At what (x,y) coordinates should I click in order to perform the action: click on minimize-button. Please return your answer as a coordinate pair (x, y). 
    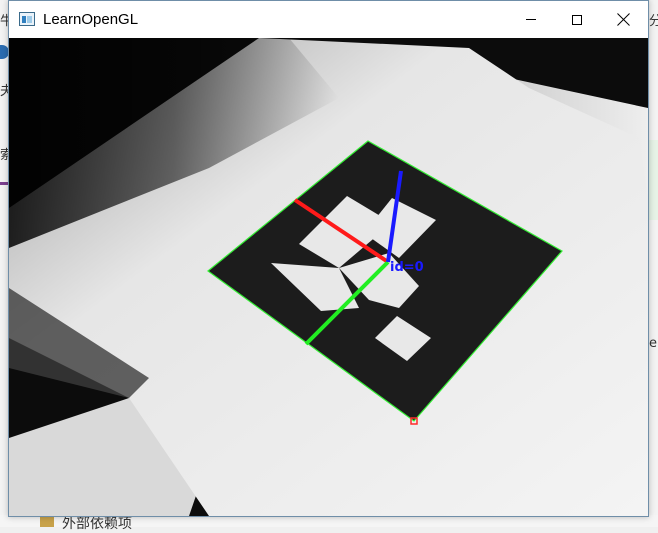
    Looking at the image, I should click on (531, 19).